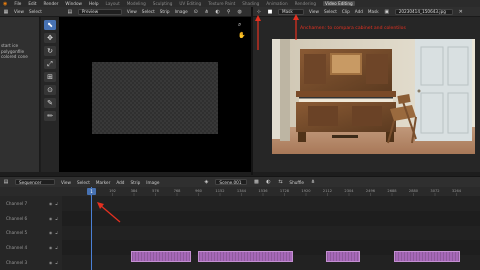 The image size is (480, 270). What do you see at coordinates (50, 38) in the screenshot?
I see `move-icon: ✥` at bounding box center [50, 38].